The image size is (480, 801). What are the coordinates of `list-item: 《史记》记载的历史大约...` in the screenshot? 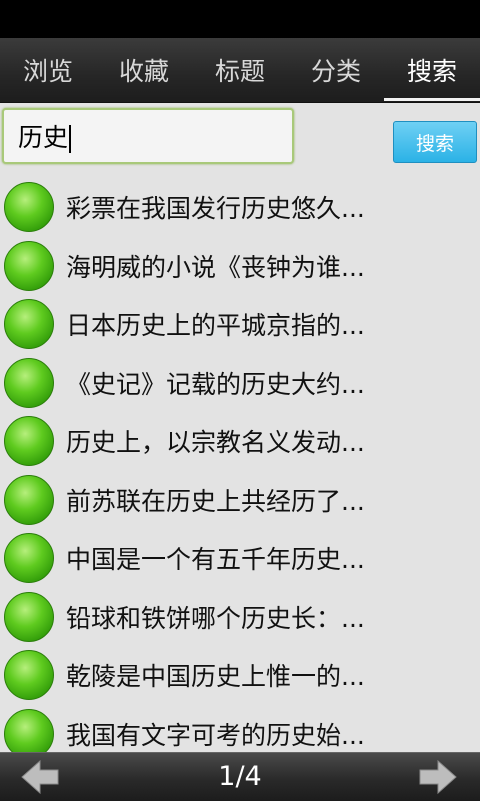 It's located at (240, 383).